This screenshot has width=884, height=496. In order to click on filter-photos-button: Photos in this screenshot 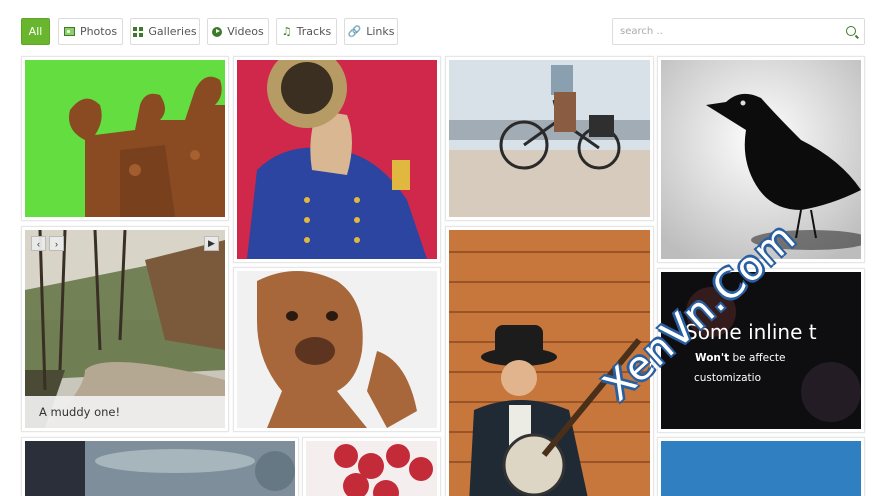, I will do `click(90, 31)`.